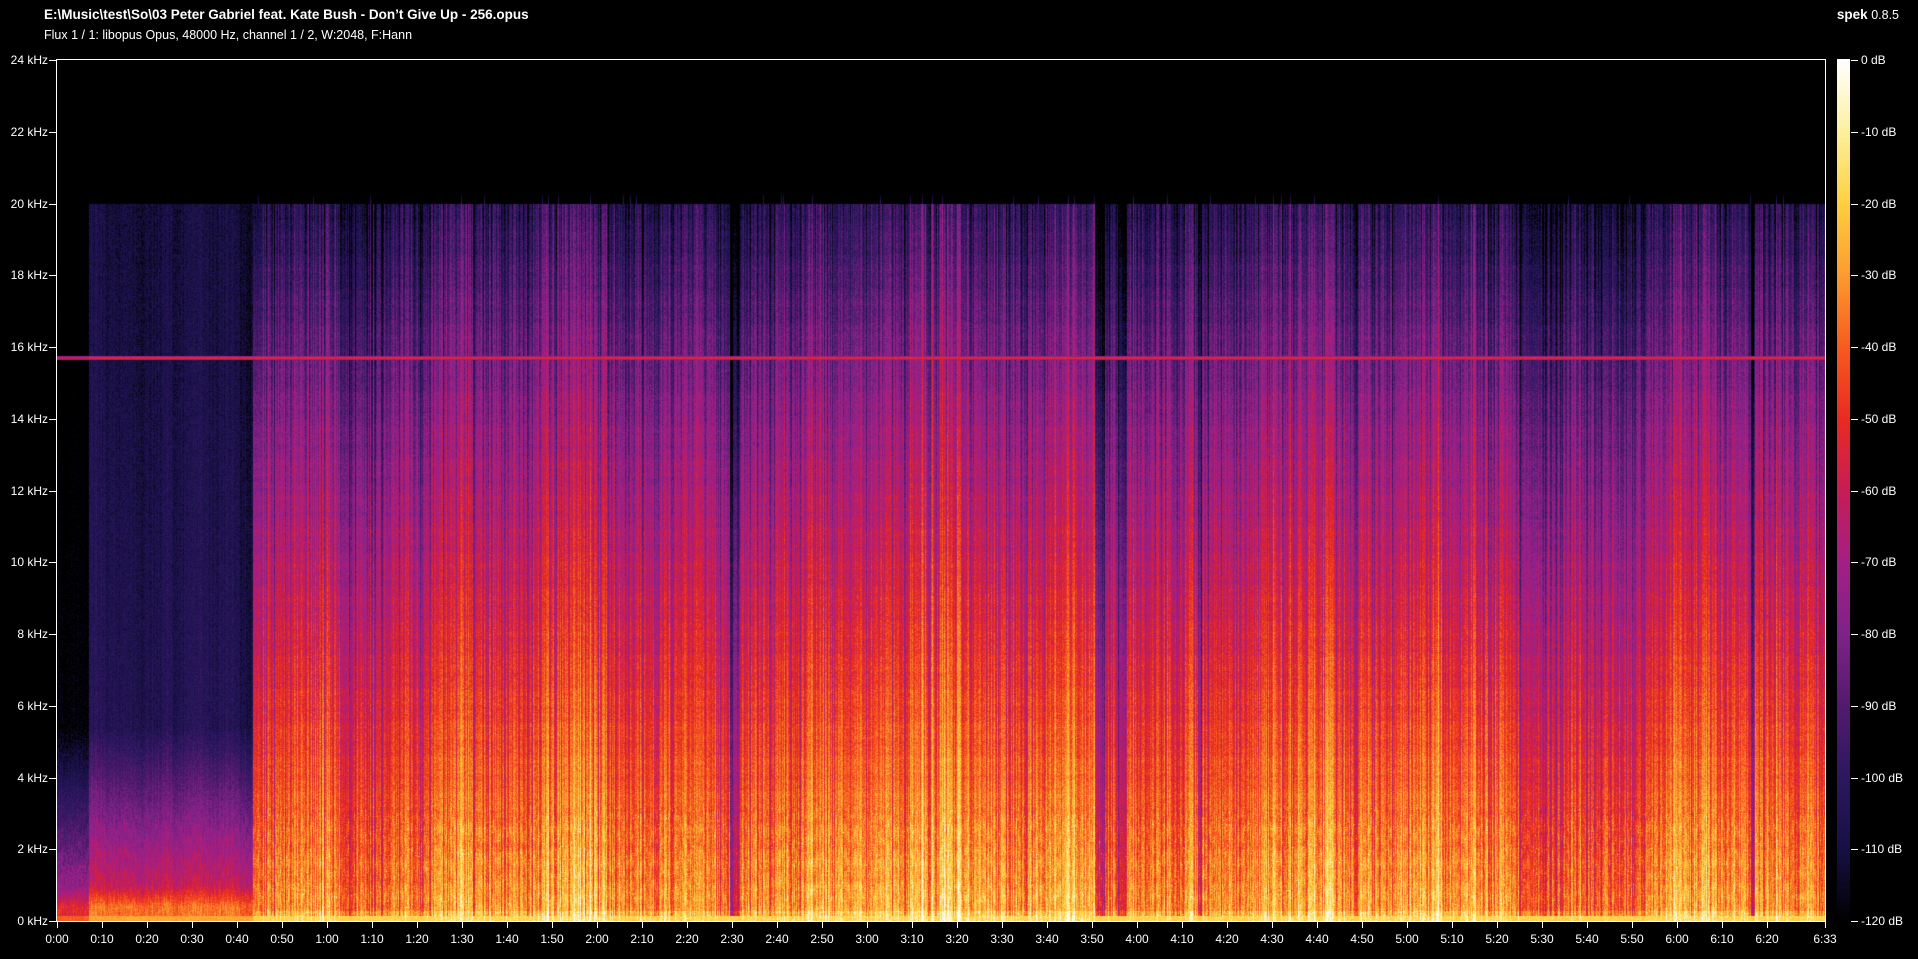 The image size is (1918, 959). What do you see at coordinates (1317, 939) in the screenshot?
I see `time-tick-label: 4:40` at bounding box center [1317, 939].